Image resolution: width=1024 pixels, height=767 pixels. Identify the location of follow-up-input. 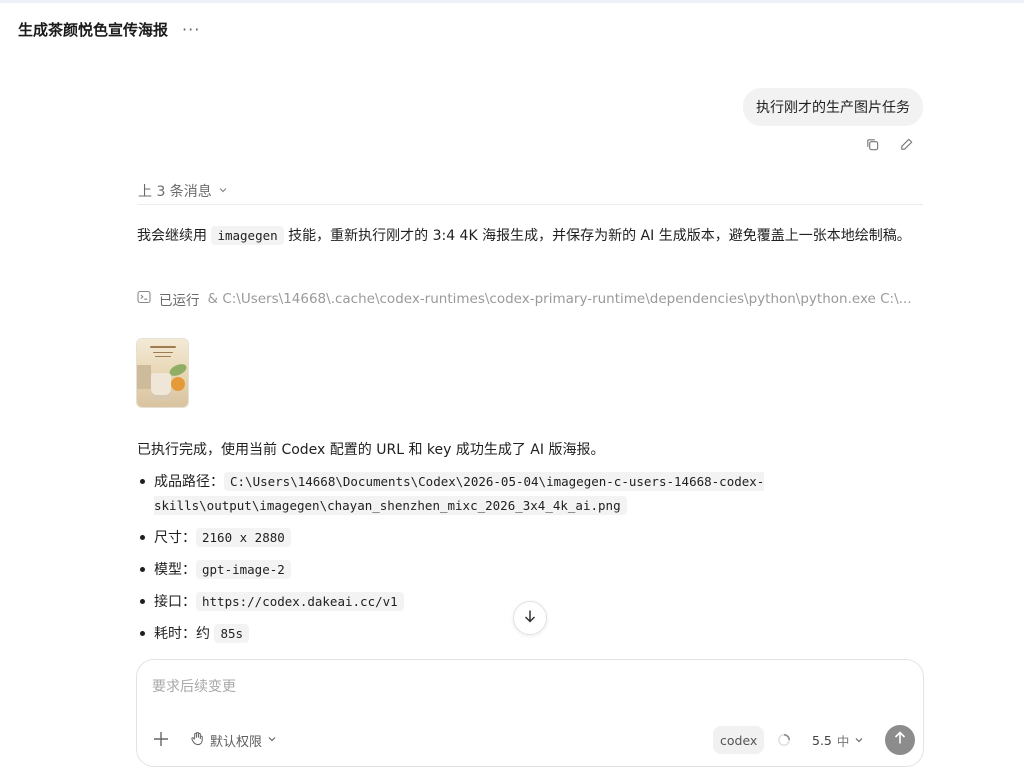
(522, 686).